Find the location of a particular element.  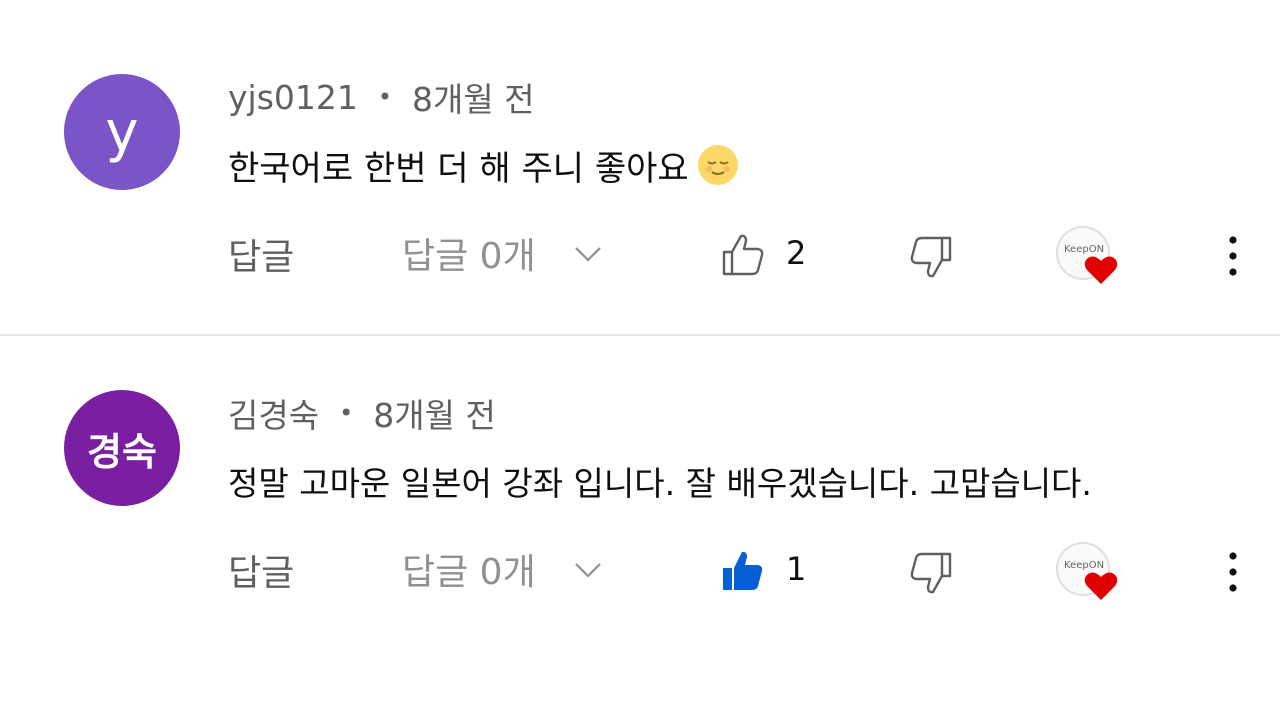

like-count: 2 is located at coordinates (796, 253).